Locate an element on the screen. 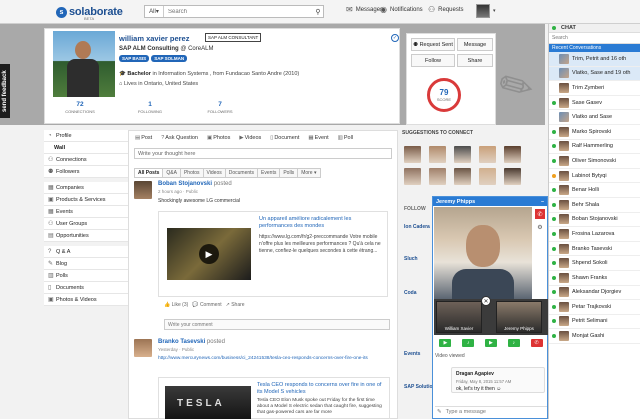 The image size is (640, 419). search-scope-dropdown: All ▾ is located at coordinates (154, 11).